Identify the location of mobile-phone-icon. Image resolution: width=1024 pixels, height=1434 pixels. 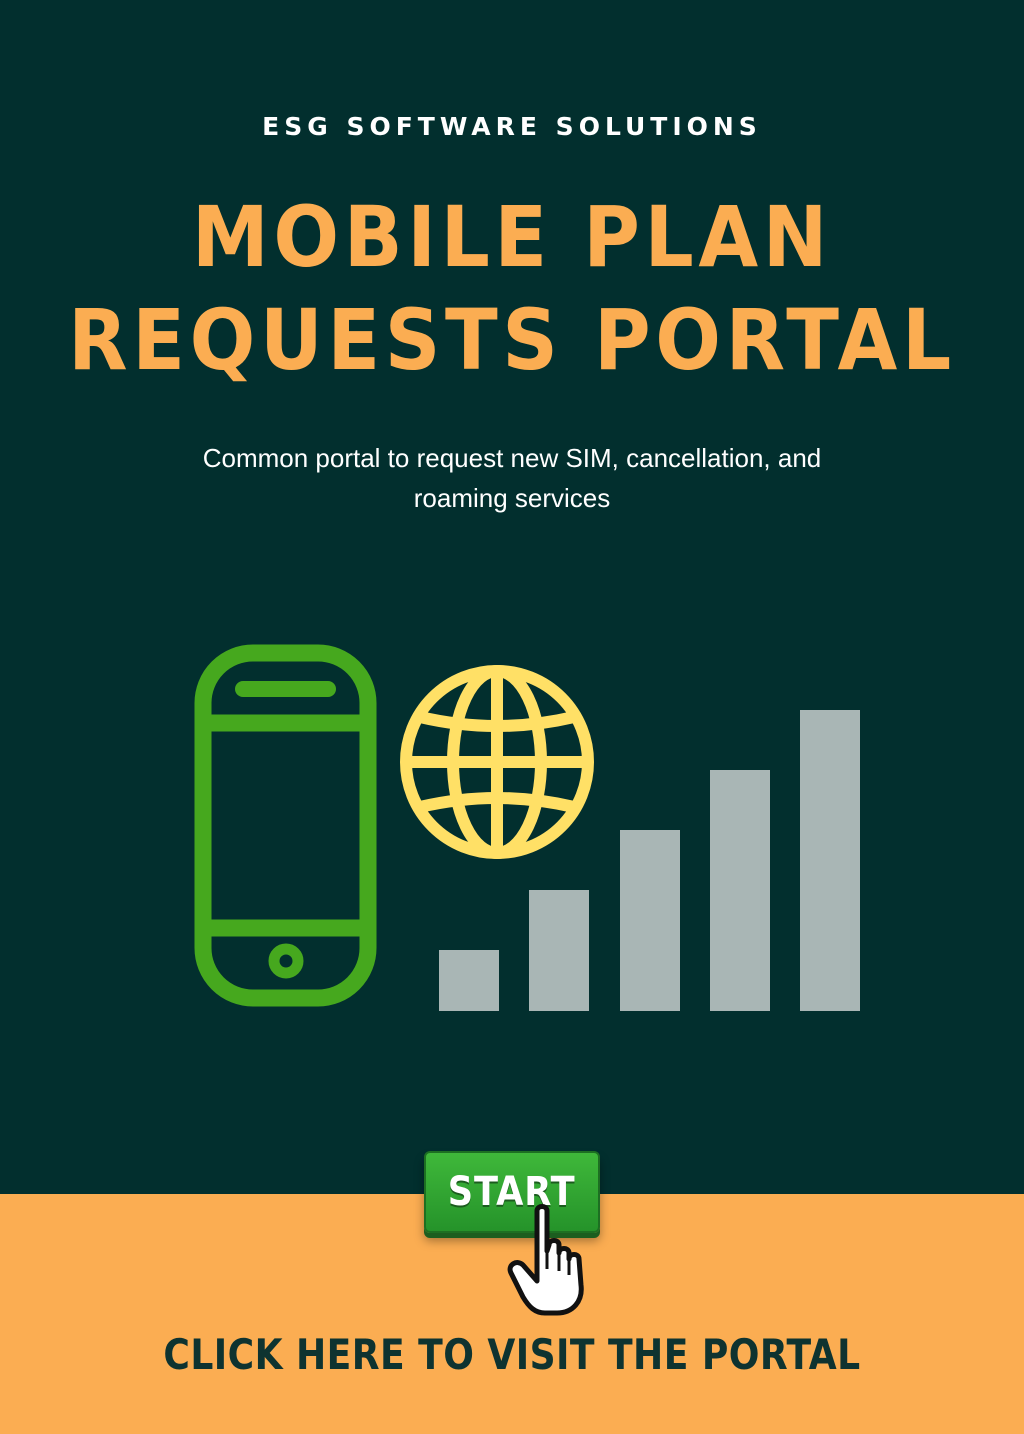
(285, 825).